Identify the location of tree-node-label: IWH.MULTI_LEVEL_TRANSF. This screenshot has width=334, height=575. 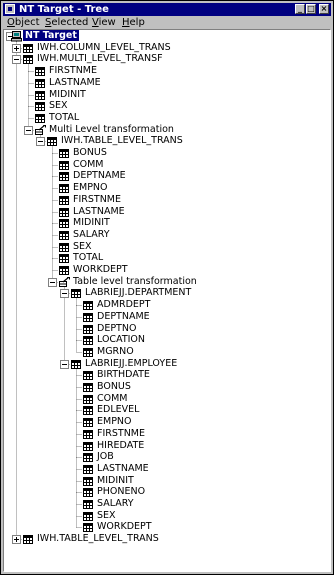
(100, 58).